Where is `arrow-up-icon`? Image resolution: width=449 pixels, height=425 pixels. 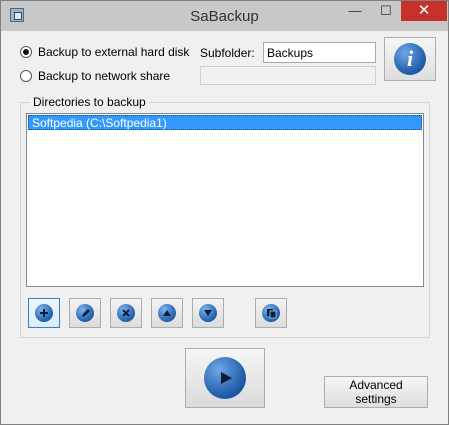
arrow-up-icon is located at coordinates (167, 313).